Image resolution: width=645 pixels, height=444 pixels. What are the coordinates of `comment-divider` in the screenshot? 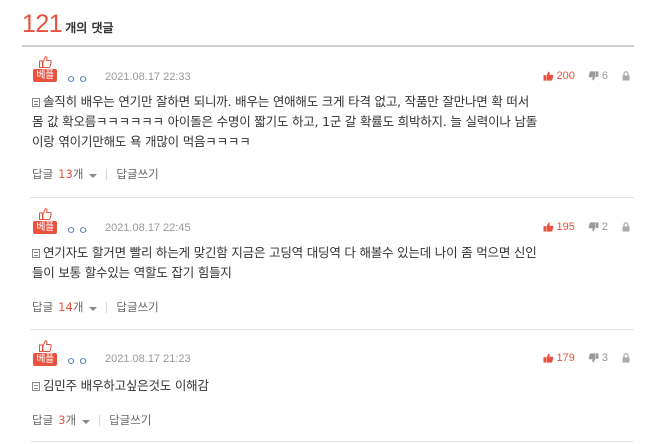 It's located at (332, 441).